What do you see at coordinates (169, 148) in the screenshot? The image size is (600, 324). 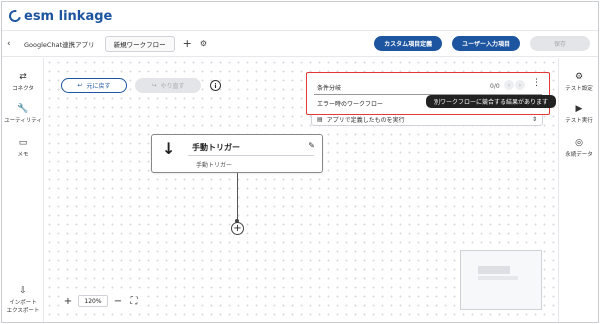 I see `arrow-down-icon: ↓` at bounding box center [169, 148].